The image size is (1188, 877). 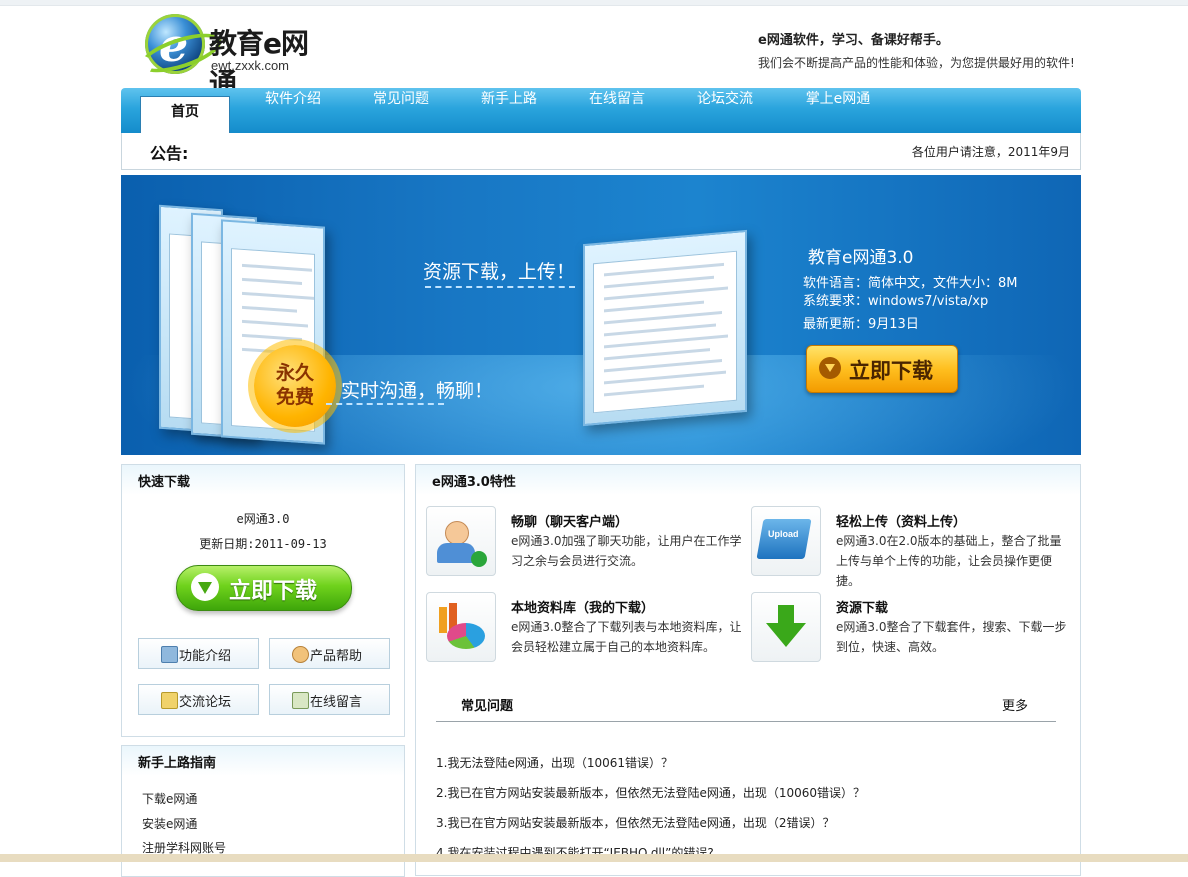 I want to click on banner-info-language: 软件语言：简体中文，文件大小：8M, so click(x=910, y=283).